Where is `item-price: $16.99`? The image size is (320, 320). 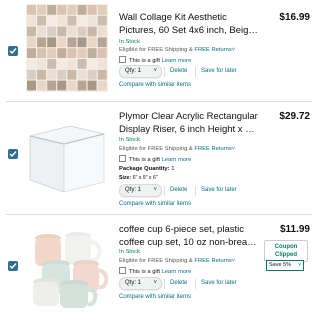
item-price: $16.99 is located at coordinates (294, 17).